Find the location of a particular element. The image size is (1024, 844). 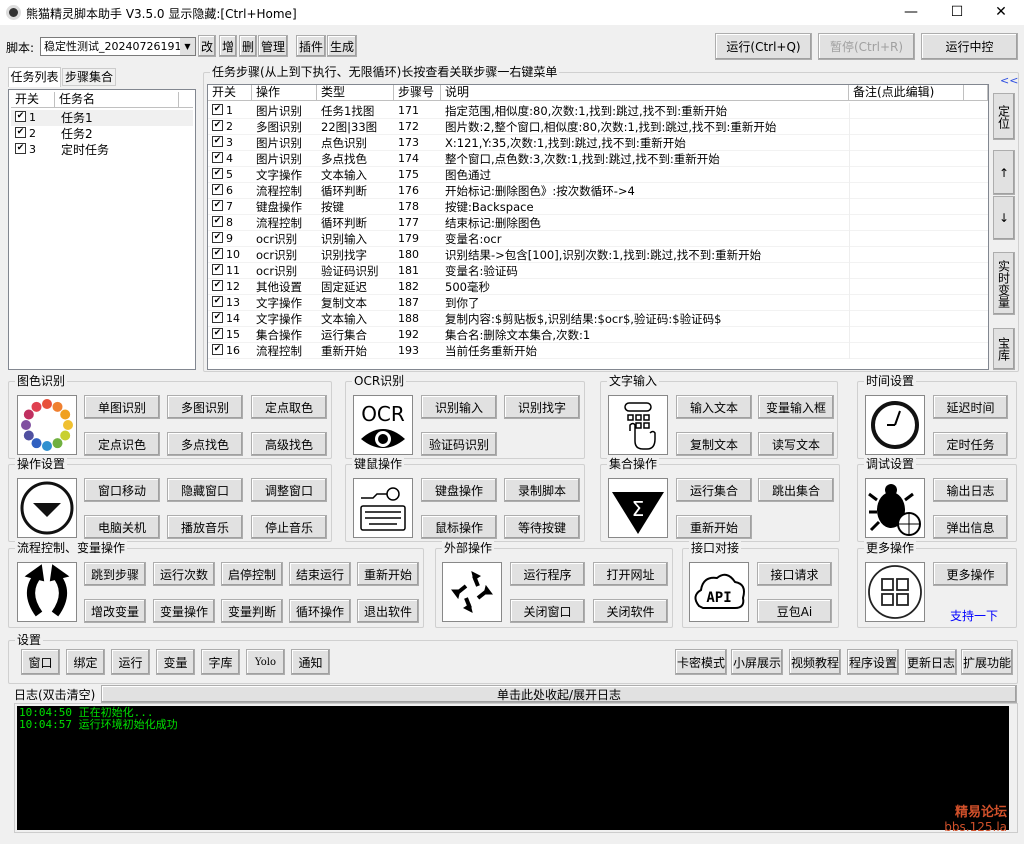

ocr-button: 识别找字 is located at coordinates (542, 407).